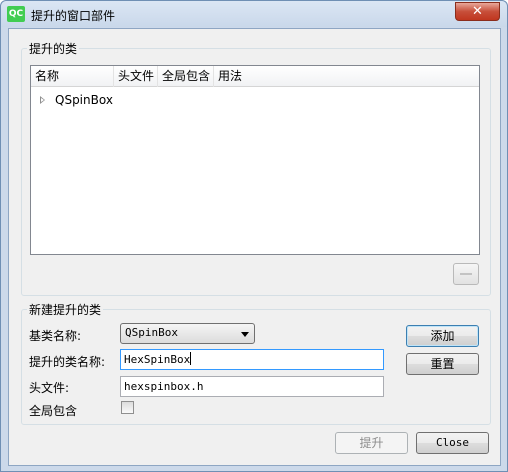 The image size is (508, 472). Describe the element at coordinates (371, 443) in the screenshot. I see `promote-button: 提升` at that location.